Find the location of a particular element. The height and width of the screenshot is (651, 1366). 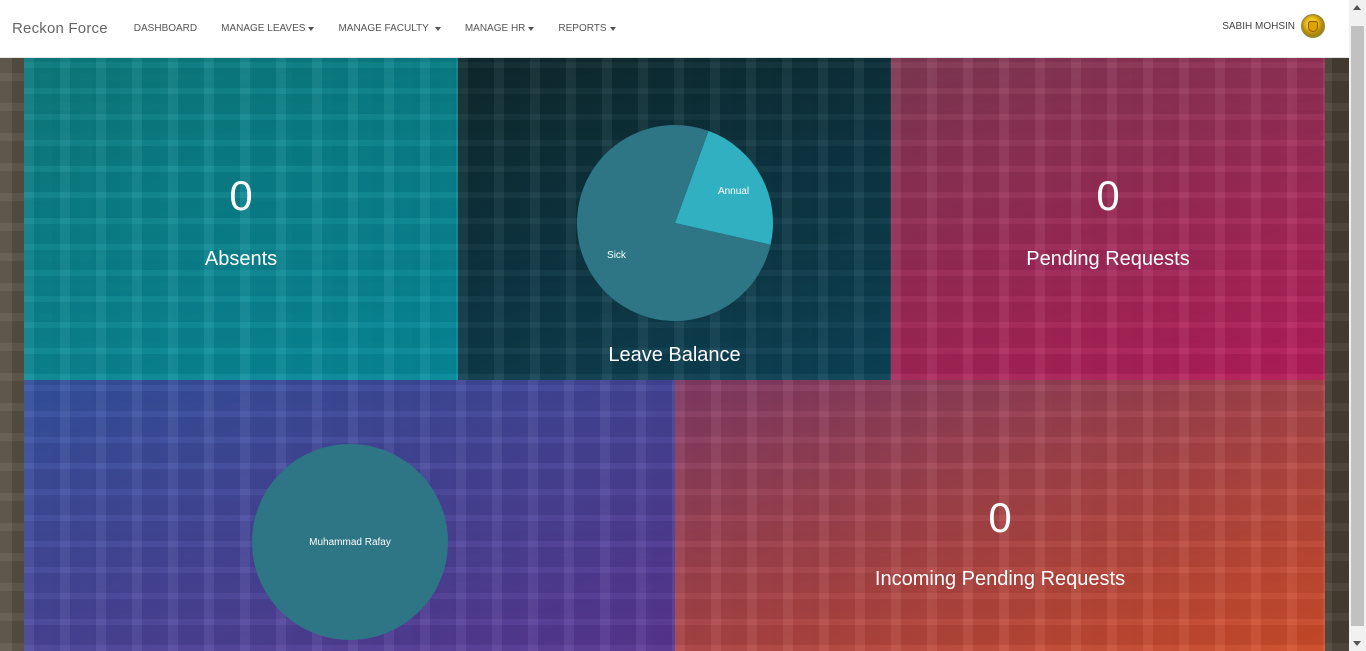

incoming-pending-requests-label: Incoming Pending Requests is located at coordinates (1000, 579).